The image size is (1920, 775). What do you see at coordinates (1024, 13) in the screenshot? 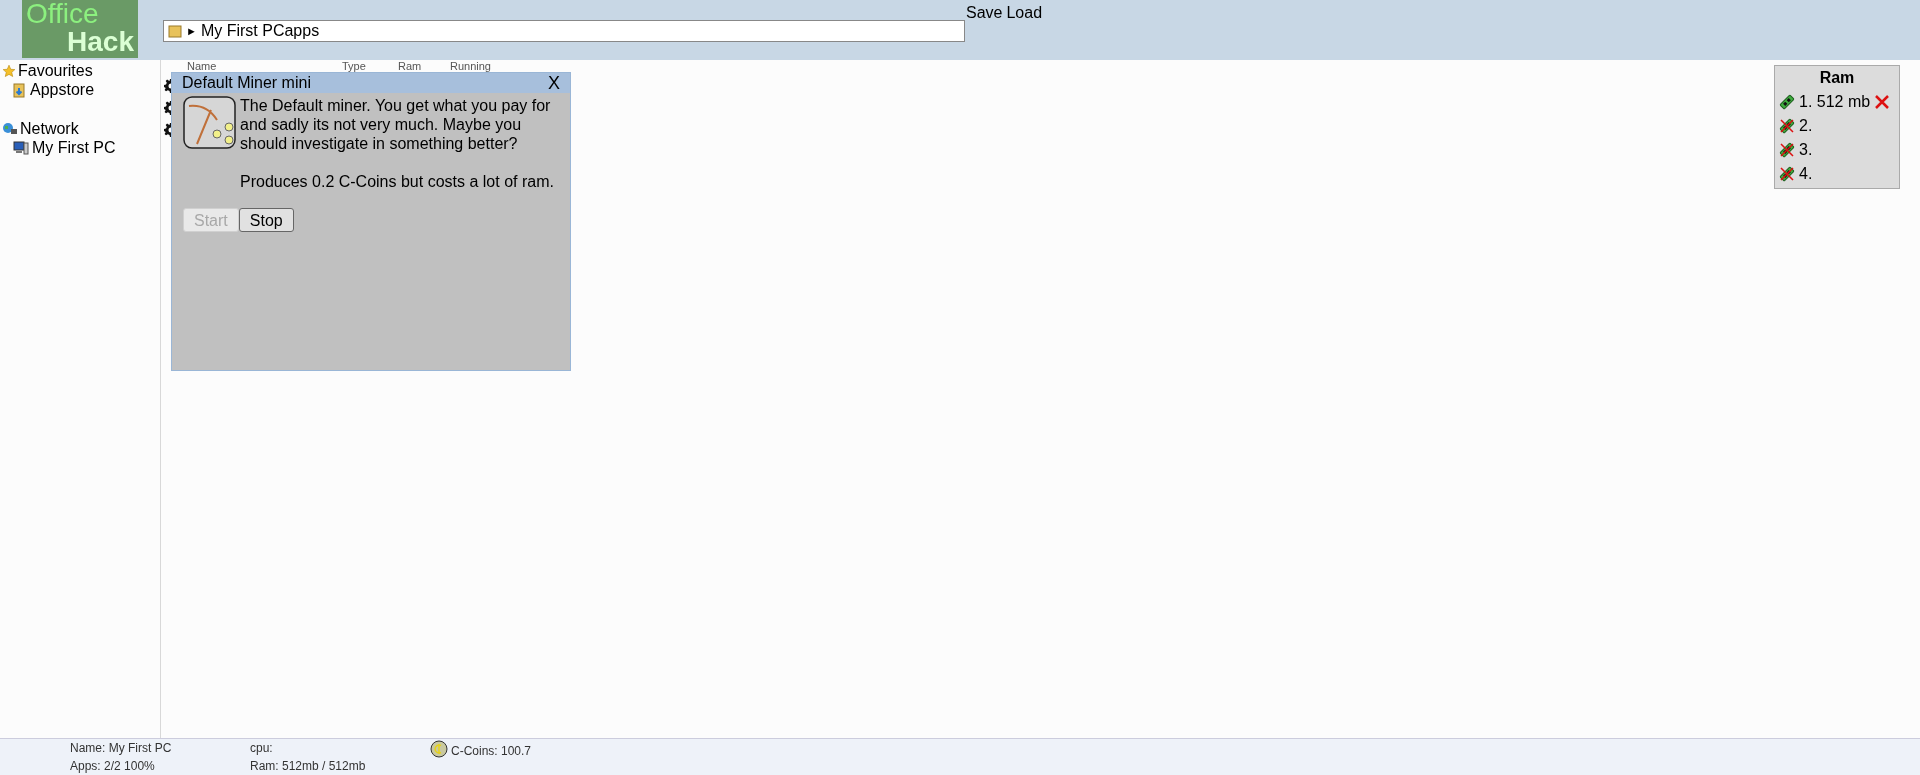
I see `menu-link: Load` at bounding box center [1024, 13].